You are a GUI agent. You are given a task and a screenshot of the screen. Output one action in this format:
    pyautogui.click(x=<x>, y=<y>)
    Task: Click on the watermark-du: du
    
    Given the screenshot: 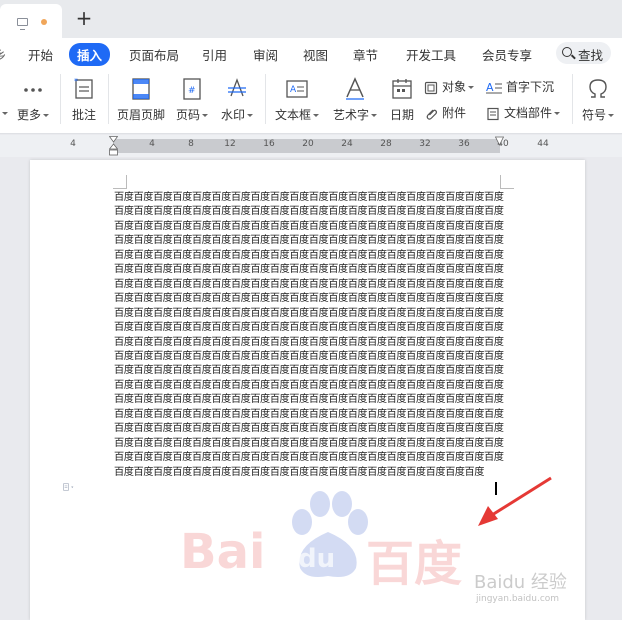 What is the action you would take?
    pyautogui.click(x=317, y=559)
    